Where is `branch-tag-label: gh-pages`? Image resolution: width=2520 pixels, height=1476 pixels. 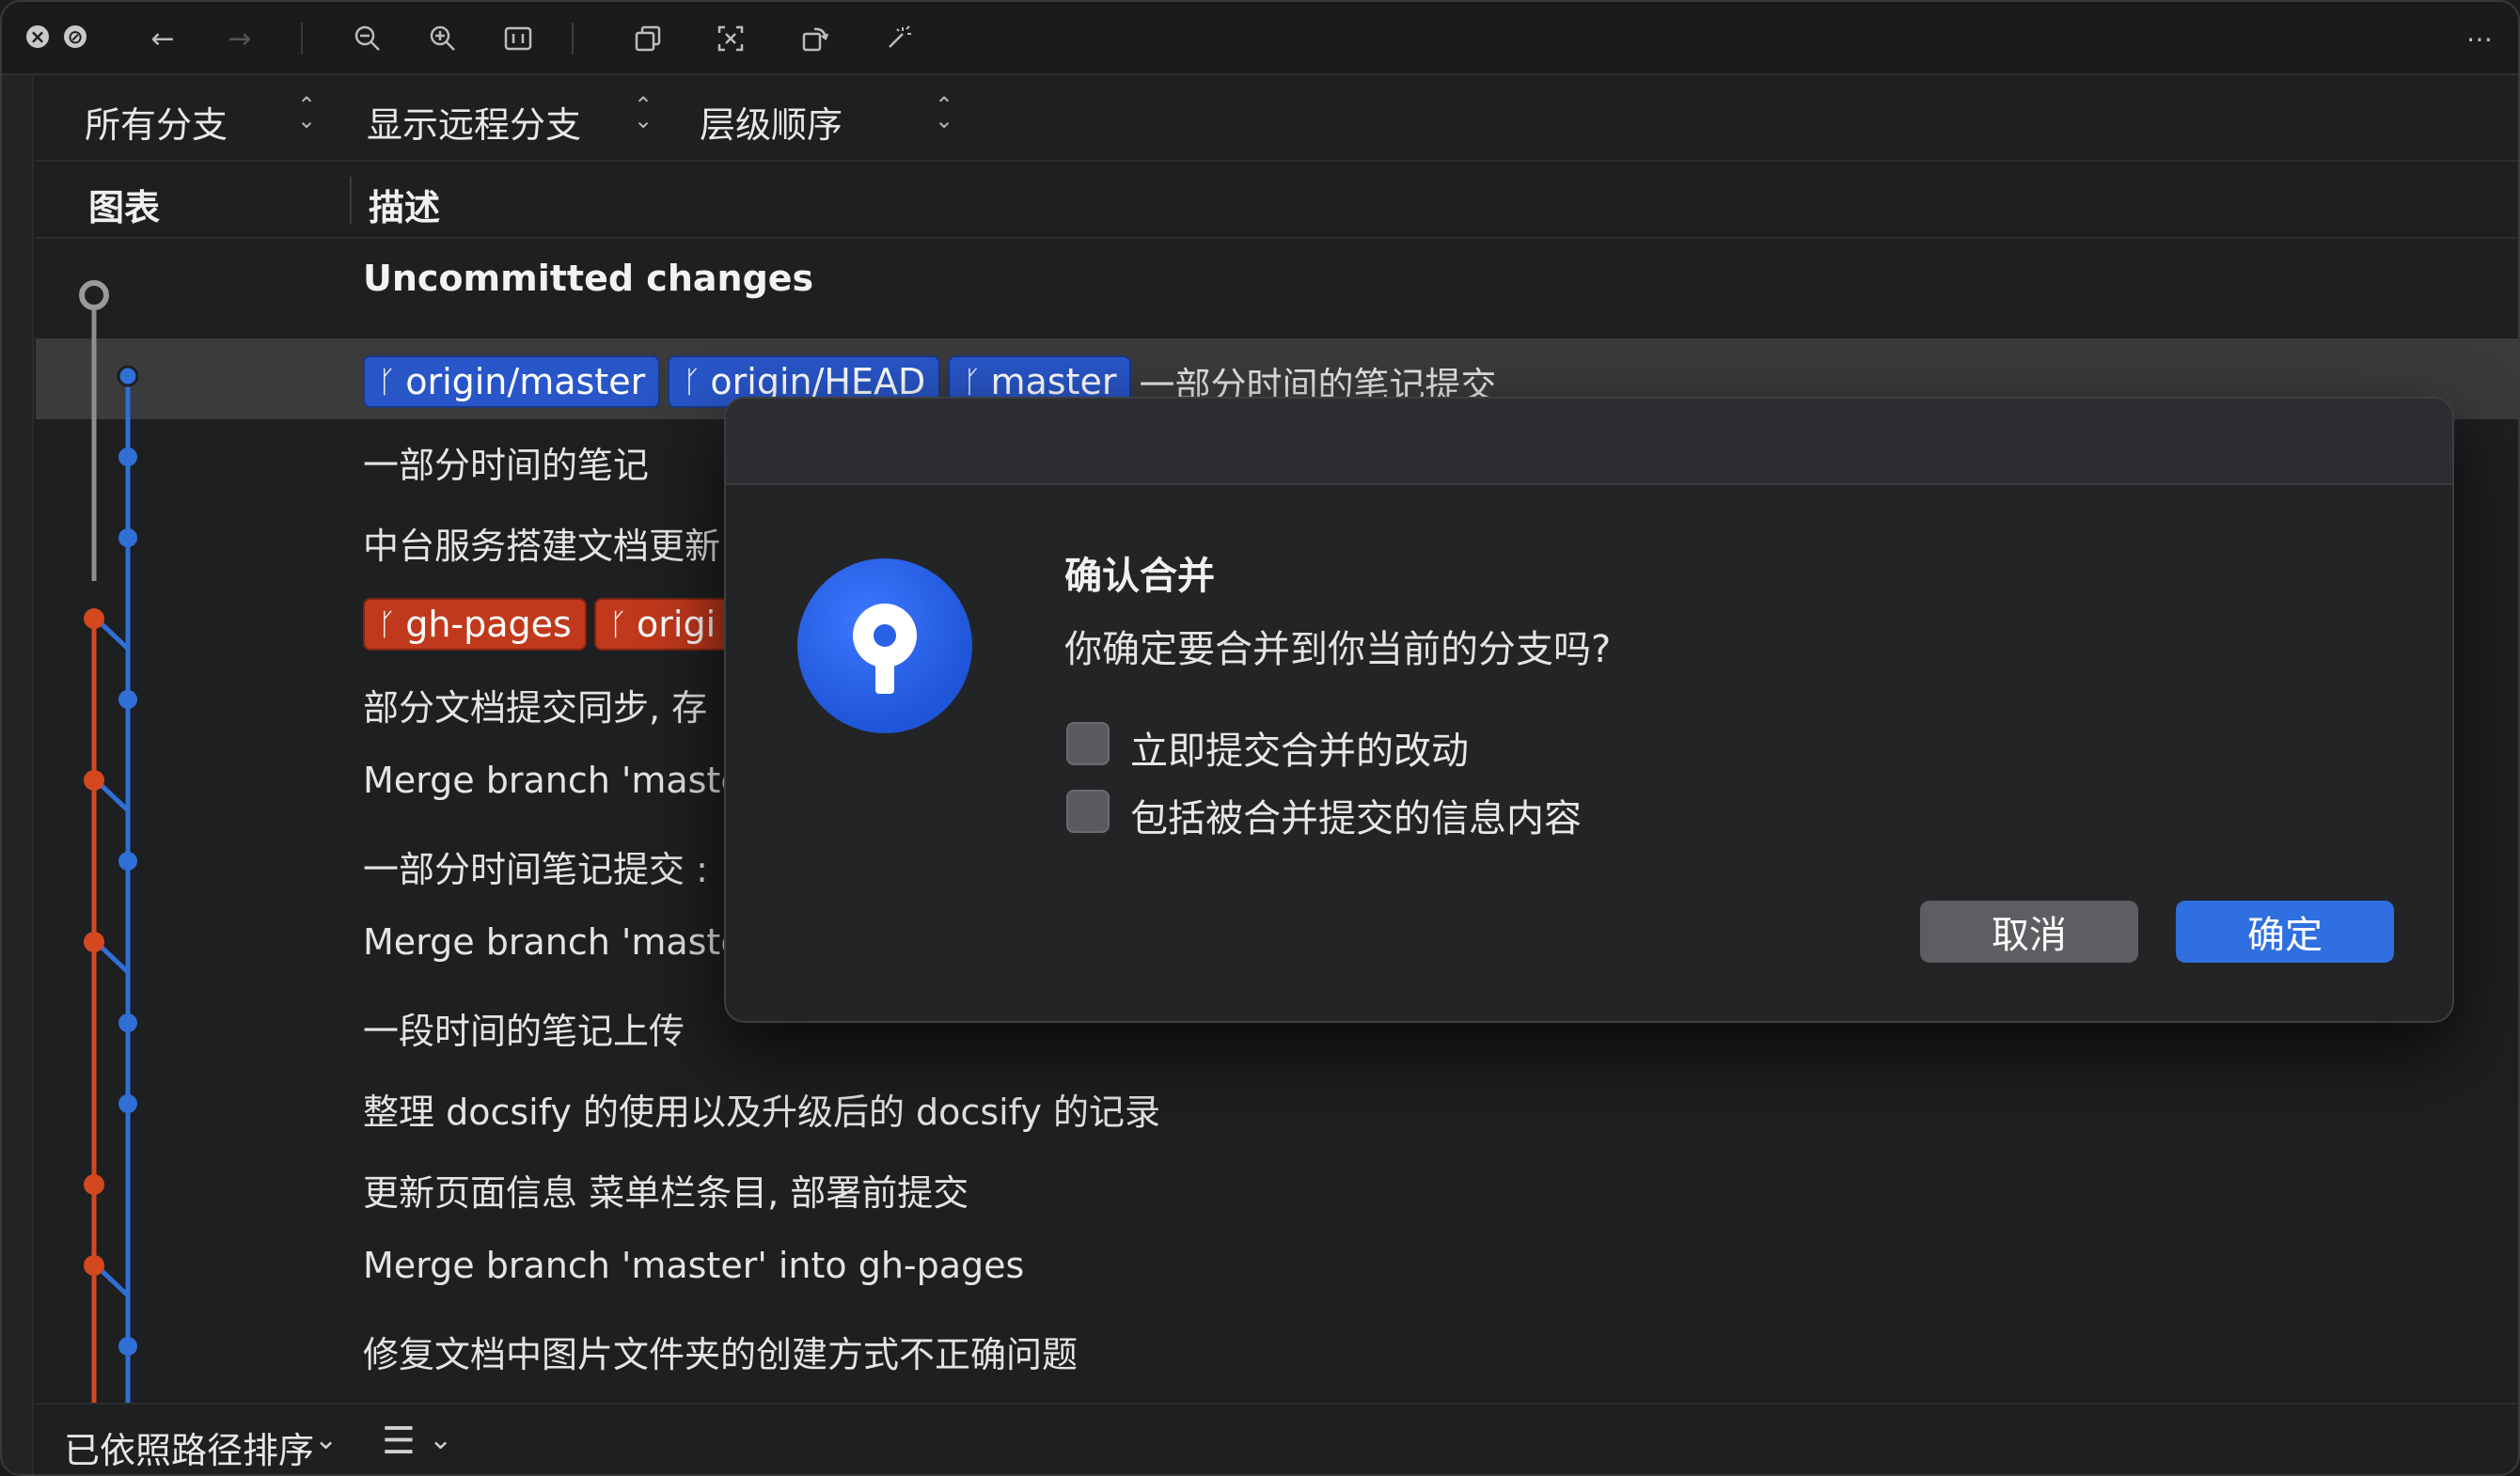 branch-tag-label: gh-pages is located at coordinates (488, 624).